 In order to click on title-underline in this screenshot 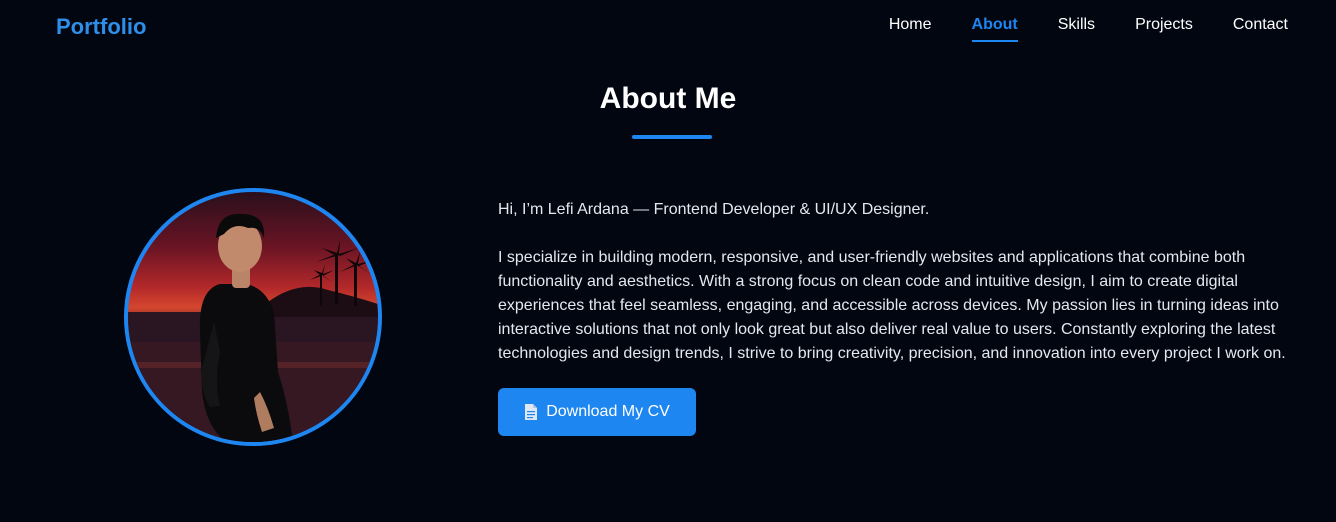, I will do `click(672, 137)`.